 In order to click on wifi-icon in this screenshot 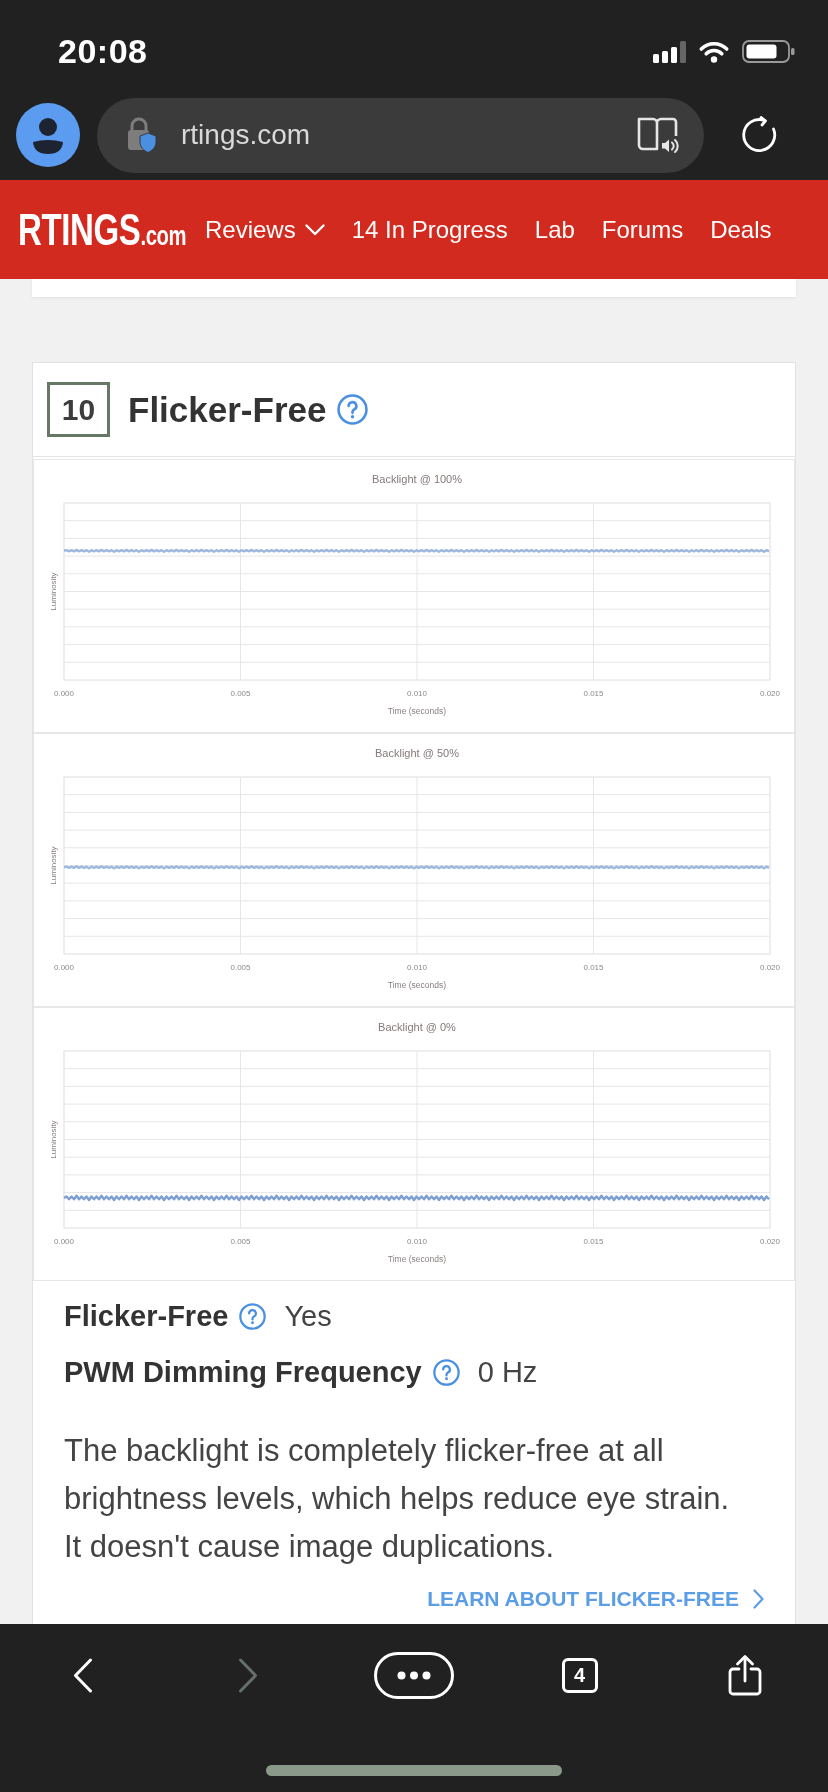, I will do `click(714, 51)`.